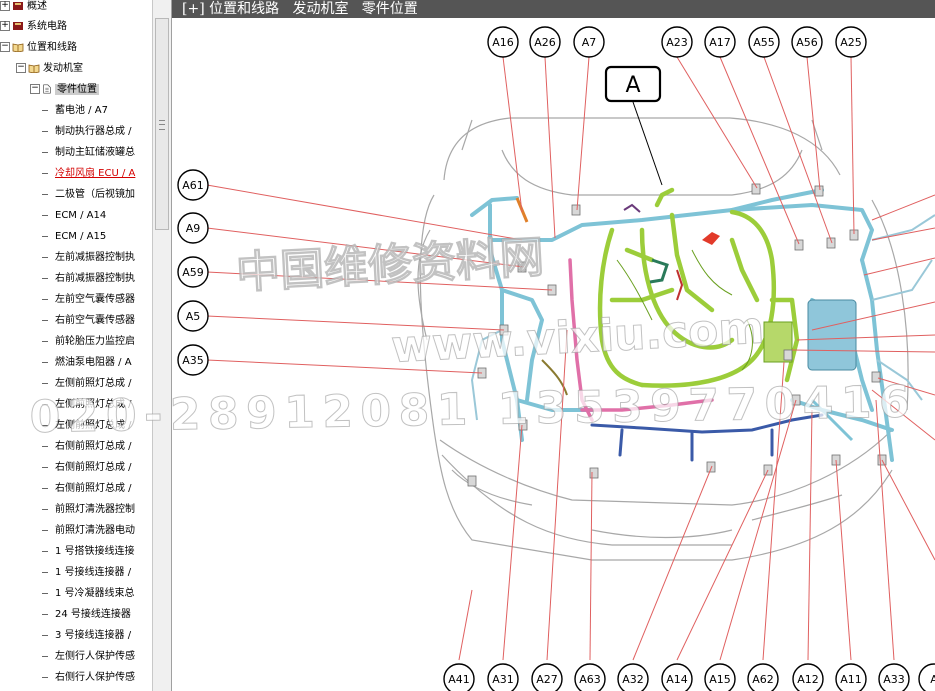 This screenshot has height=691, width=935. I want to click on callout-text: A25, so click(851, 42).